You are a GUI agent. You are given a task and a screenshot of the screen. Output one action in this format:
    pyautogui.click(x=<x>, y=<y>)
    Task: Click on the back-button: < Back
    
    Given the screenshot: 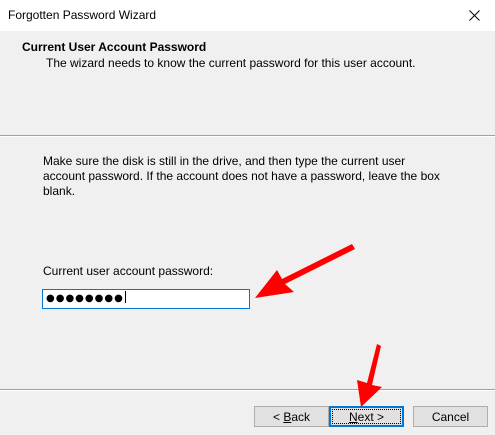 What is the action you would take?
    pyautogui.click(x=291, y=416)
    